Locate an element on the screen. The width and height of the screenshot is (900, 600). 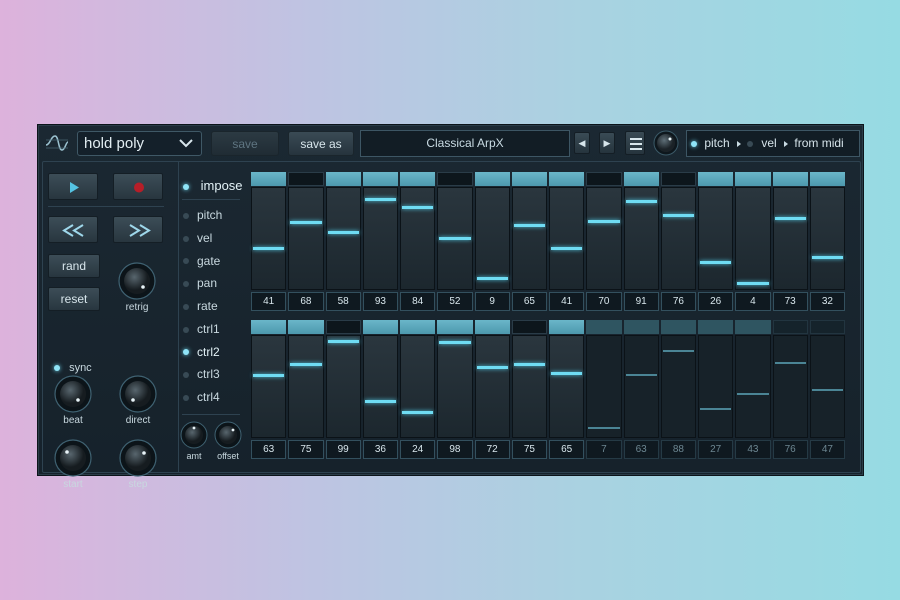
step-value: 88 is located at coordinates (678, 449).